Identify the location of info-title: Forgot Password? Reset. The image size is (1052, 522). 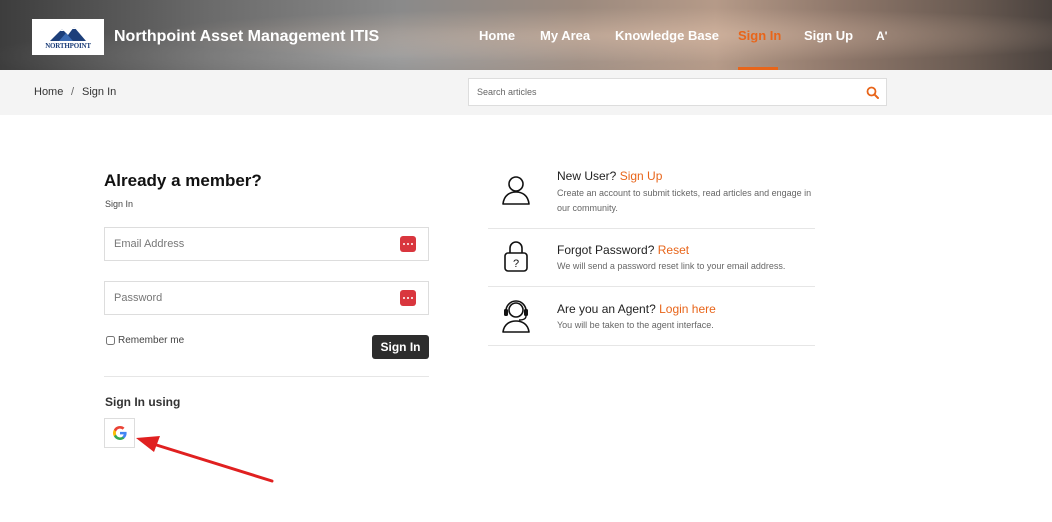
(623, 250).